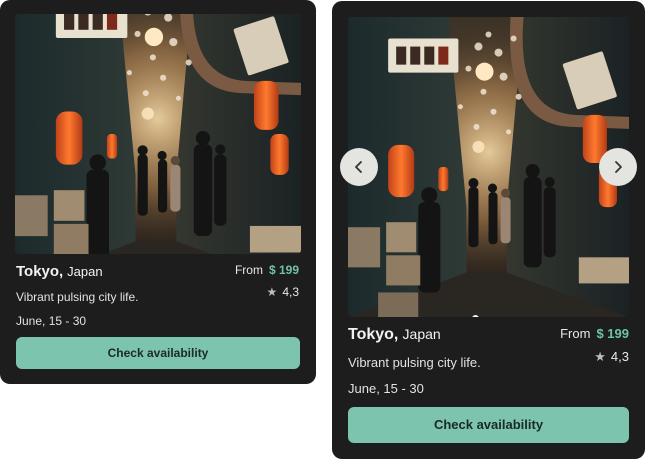  What do you see at coordinates (475, 316) in the screenshot?
I see `carousel-dot-active` at bounding box center [475, 316].